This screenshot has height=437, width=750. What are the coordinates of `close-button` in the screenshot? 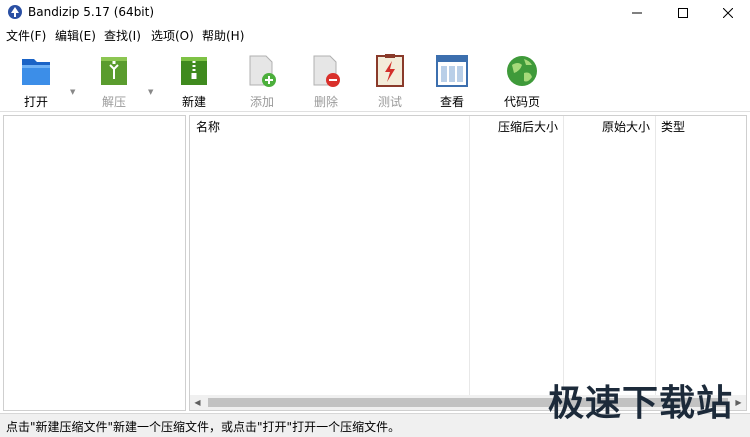 It's located at (727, 12).